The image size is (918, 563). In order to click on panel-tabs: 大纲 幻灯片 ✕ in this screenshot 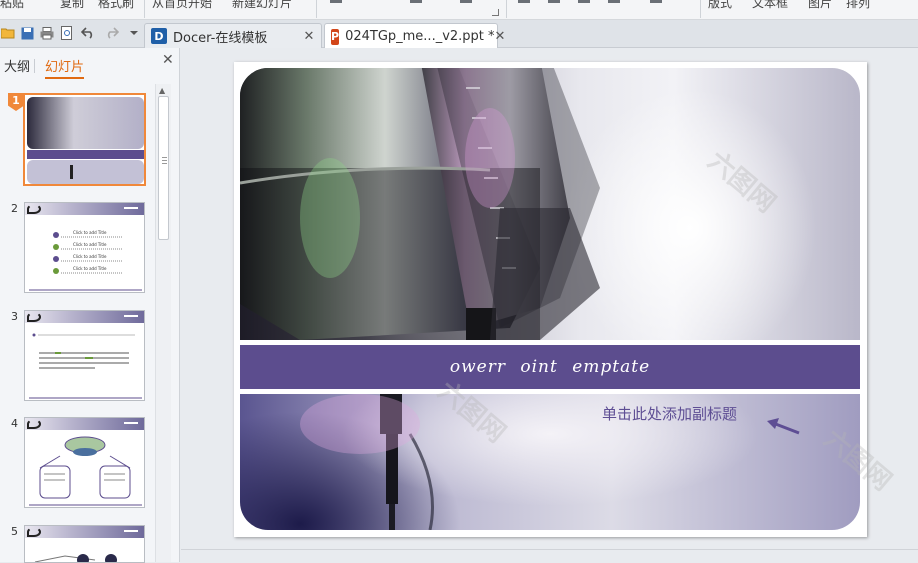, I will do `click(89, 63)`.